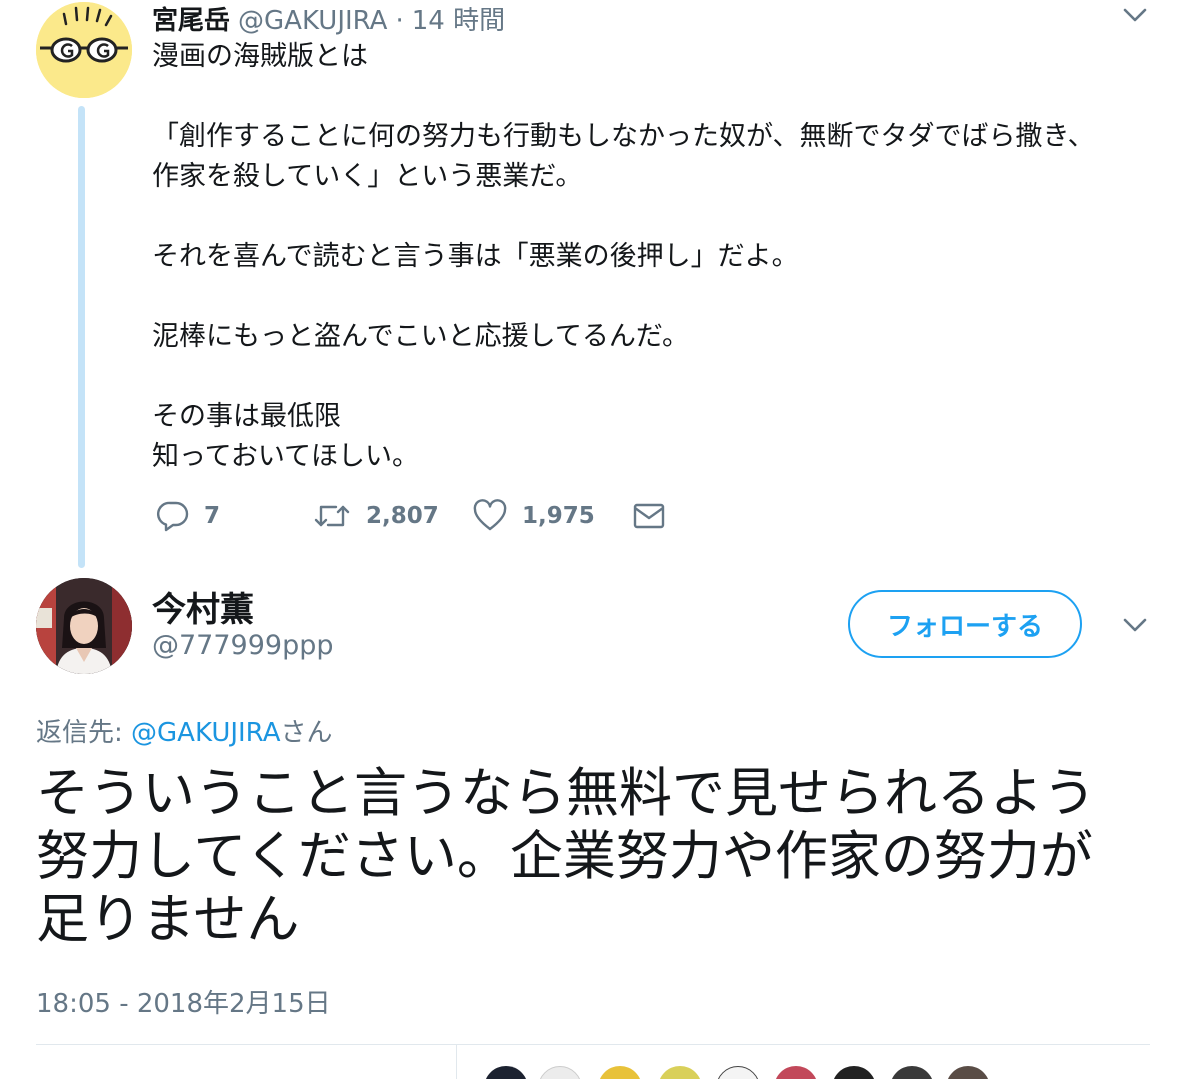 The height and width of the screenshot is (1079, 1200). I want to click on reply-to-context: 返信先: @GAKUJIRAさん, so click(184, 730).